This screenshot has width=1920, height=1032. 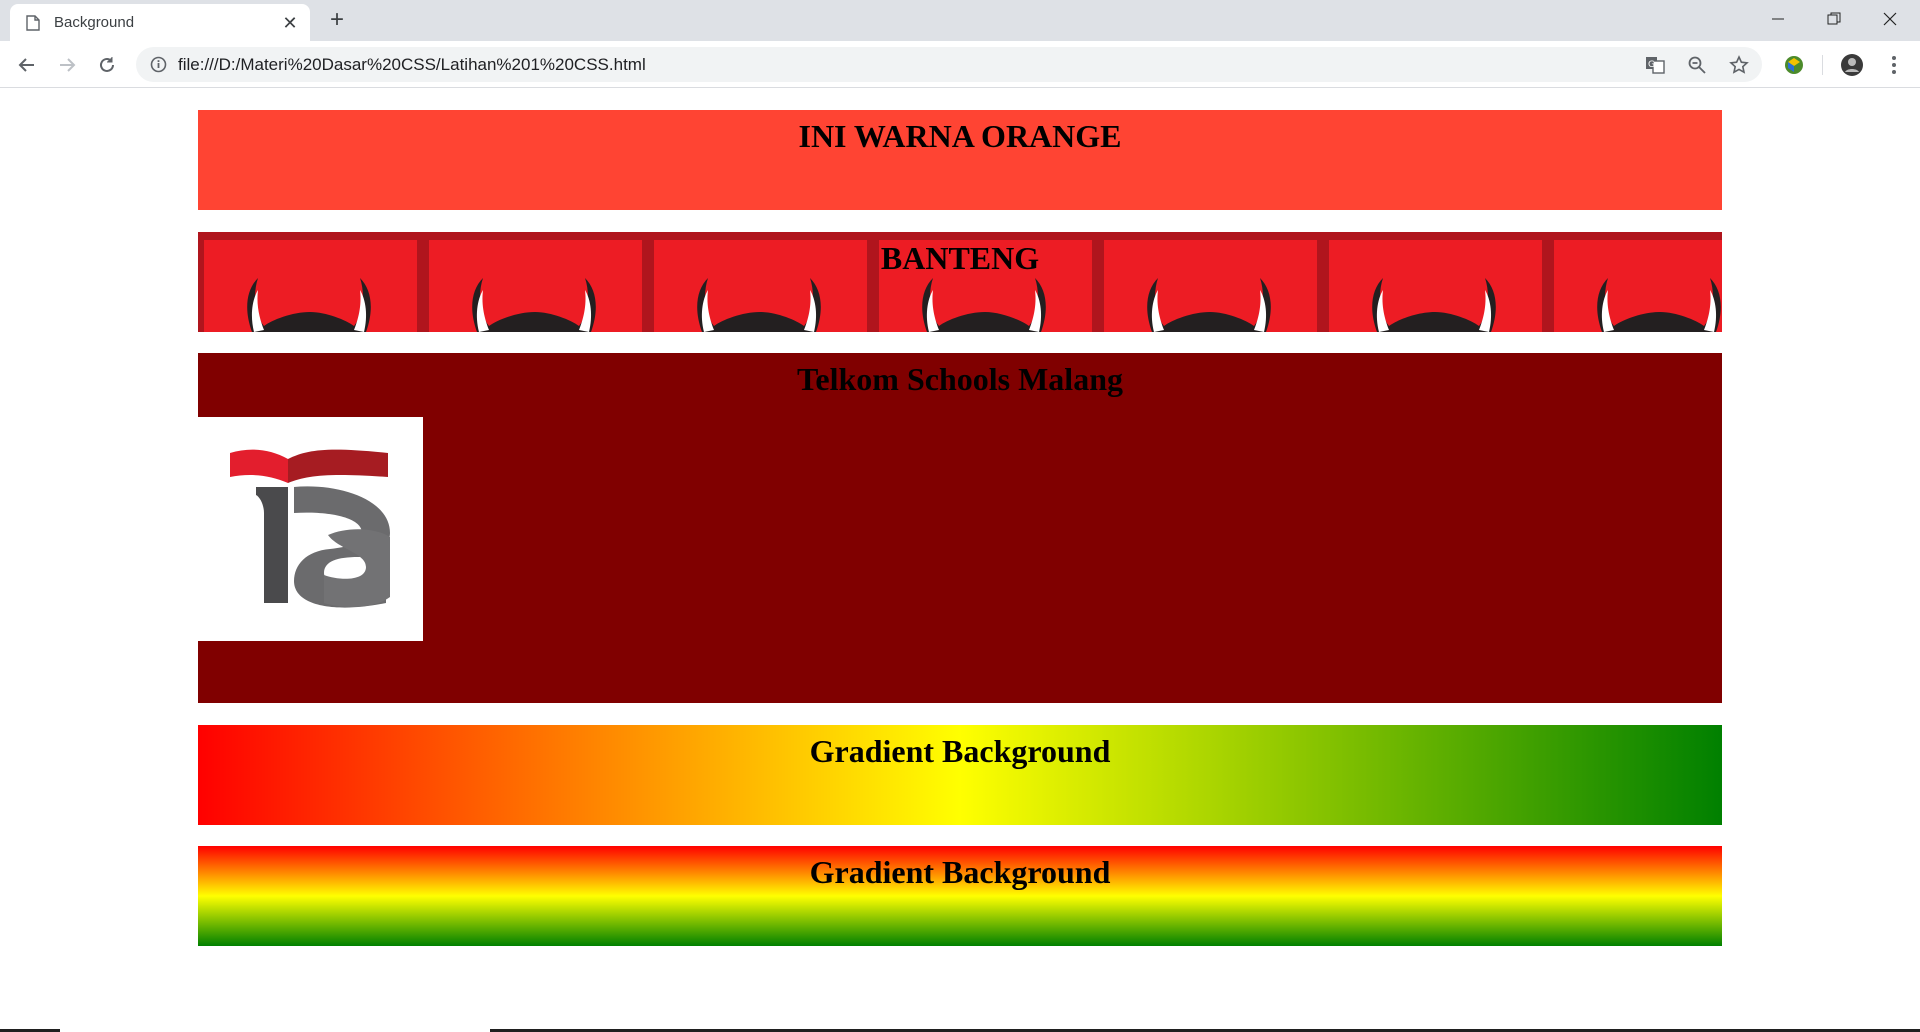 I want to click on plus-icon: +, so click(x=337, y=21).